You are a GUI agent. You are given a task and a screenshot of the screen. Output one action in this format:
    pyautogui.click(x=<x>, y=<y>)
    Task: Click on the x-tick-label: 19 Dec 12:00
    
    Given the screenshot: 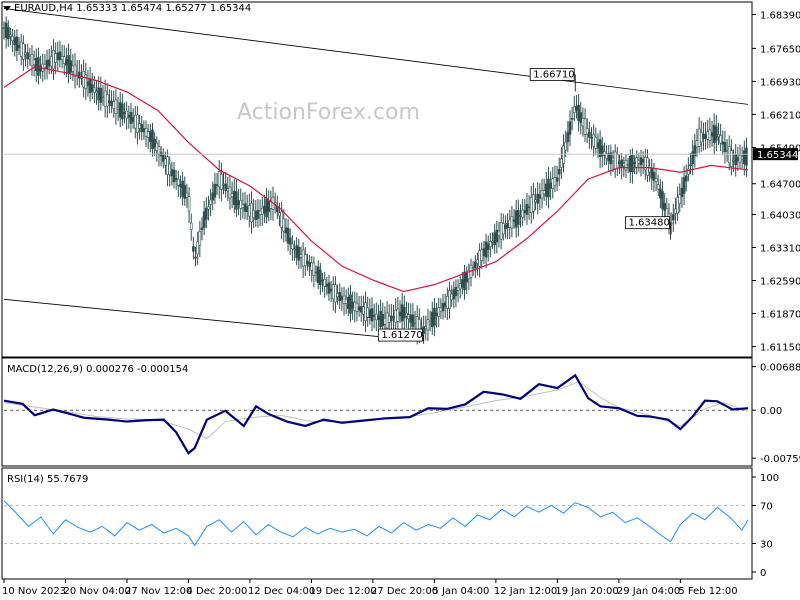 What is the action you would take?
    pyautogui.click(x=342, y=591)
    